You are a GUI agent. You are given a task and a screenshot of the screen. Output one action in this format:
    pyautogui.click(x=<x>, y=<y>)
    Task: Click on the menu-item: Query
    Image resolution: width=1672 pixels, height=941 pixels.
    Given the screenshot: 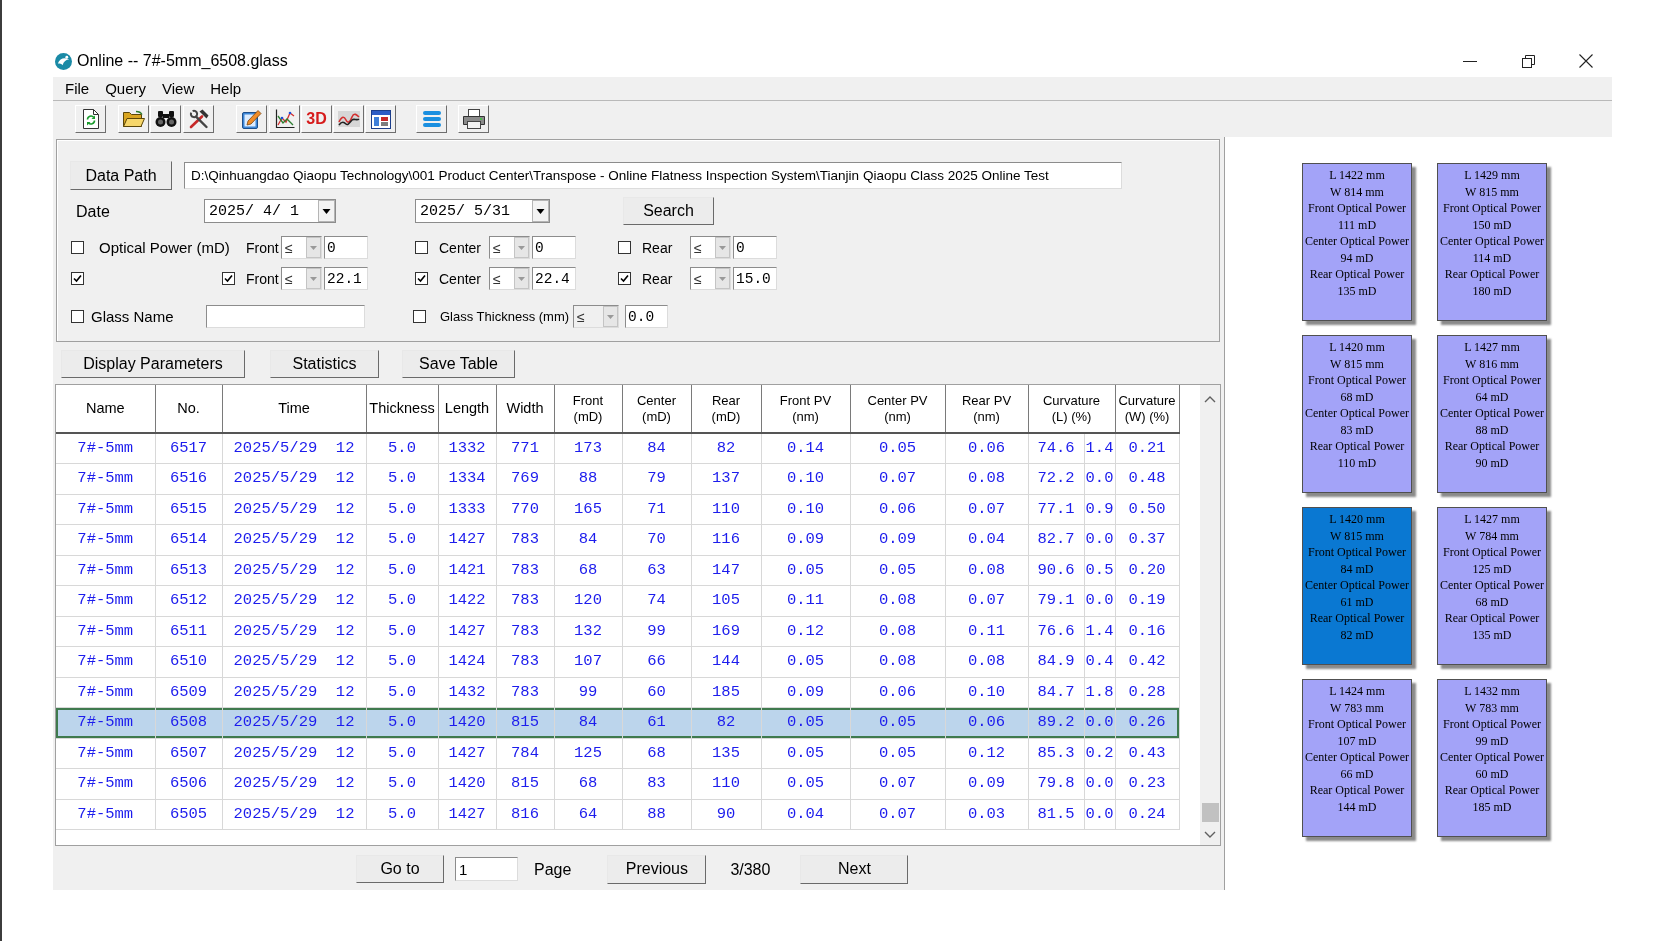 What is the action you would take?
    pyautogui.click(x=126, y=88)
    